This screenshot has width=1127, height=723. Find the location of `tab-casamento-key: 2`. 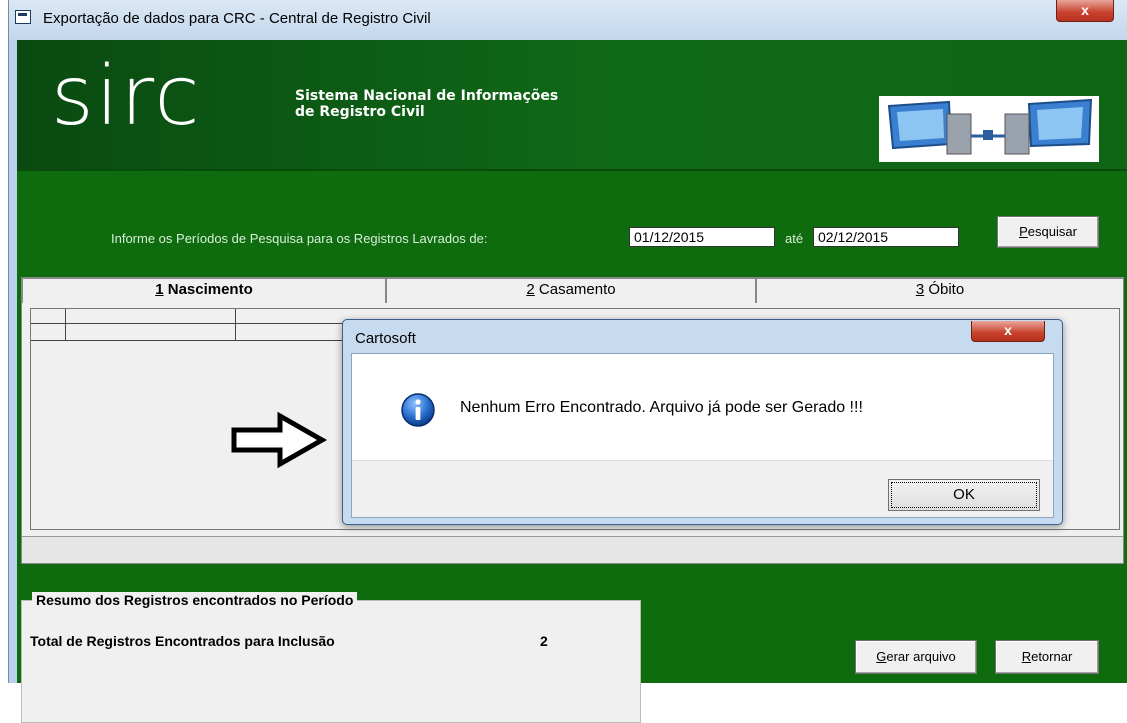

tab-casamento-key: 2 is located at coordinates (530, 289).